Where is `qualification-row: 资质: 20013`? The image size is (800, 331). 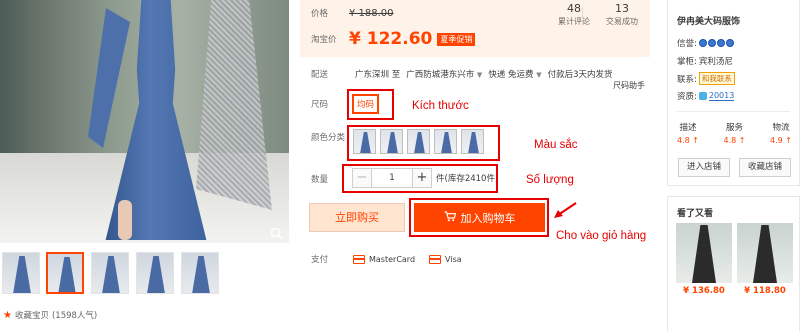 qualification-row: 资质: 20013 is located at coordinates (706, 96).